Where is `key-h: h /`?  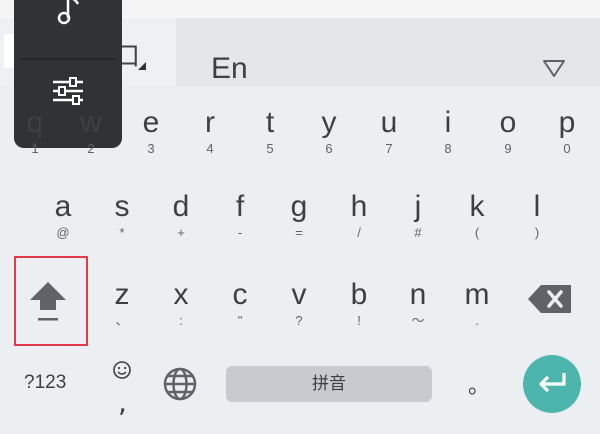
key-h: h / is located at coordinates (359, 215).